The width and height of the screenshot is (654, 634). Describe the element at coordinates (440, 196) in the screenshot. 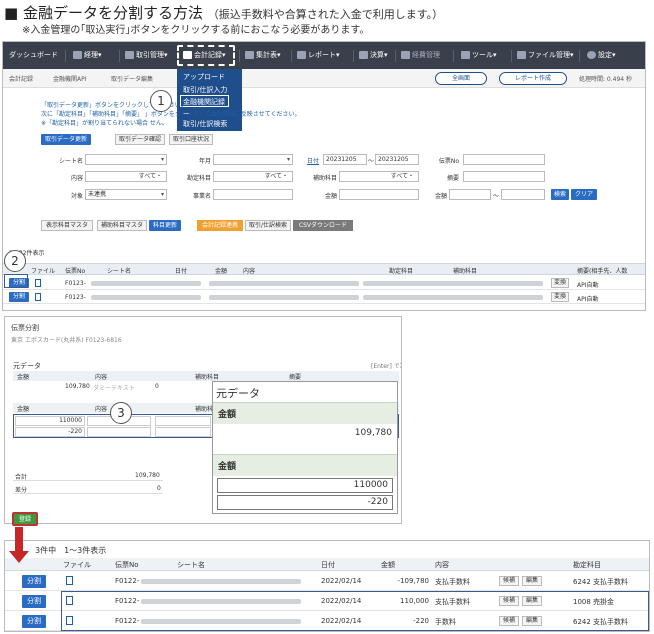

I see `amount-range-label: 金額` at that location.